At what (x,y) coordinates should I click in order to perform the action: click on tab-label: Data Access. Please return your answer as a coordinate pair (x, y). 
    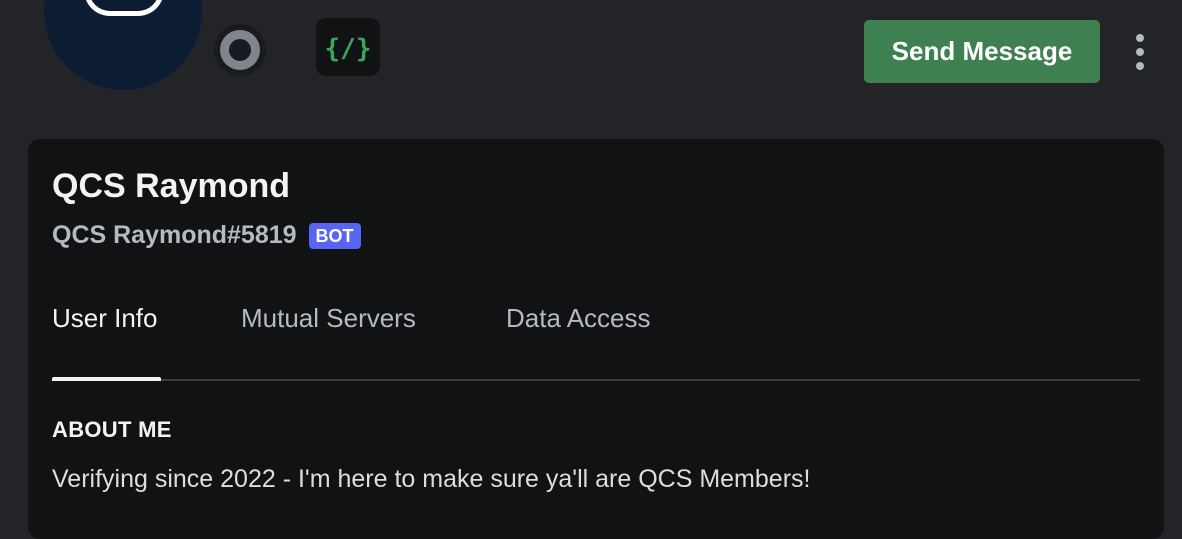
    Looking at the image, I should click on (578, 318).